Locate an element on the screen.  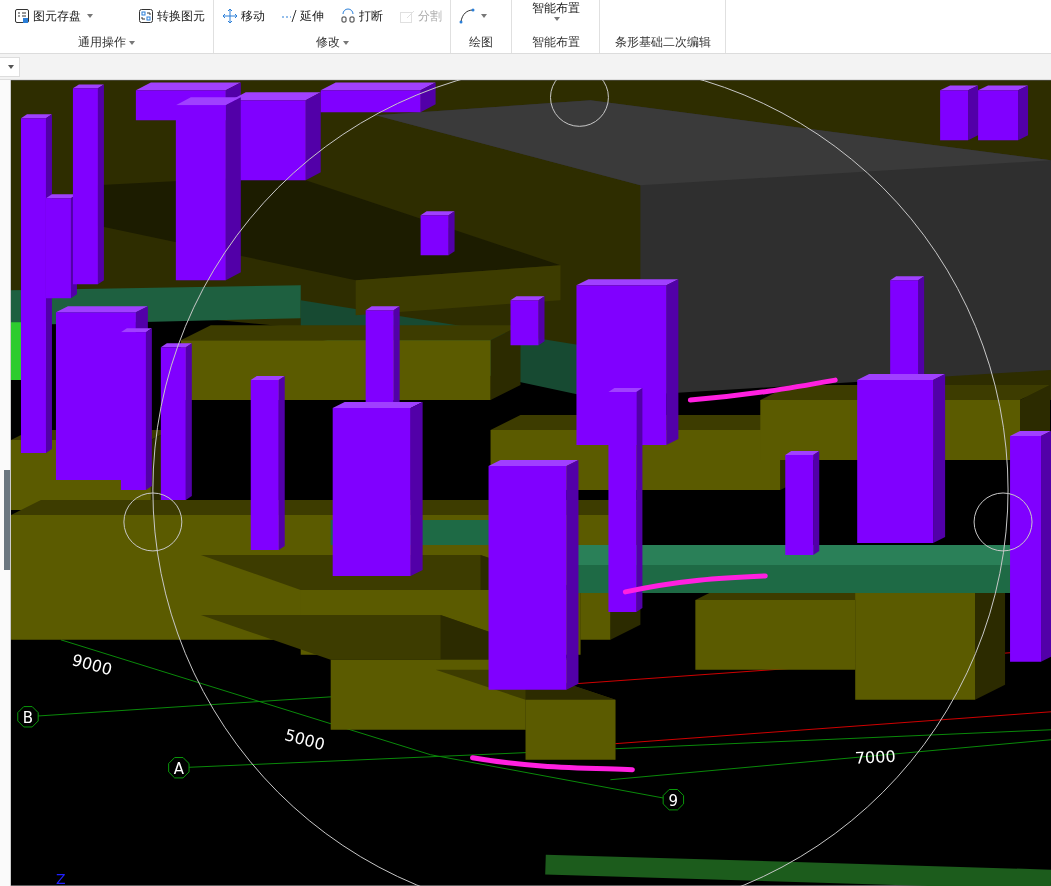
toolbar-button is located at coordinates (473, 16).